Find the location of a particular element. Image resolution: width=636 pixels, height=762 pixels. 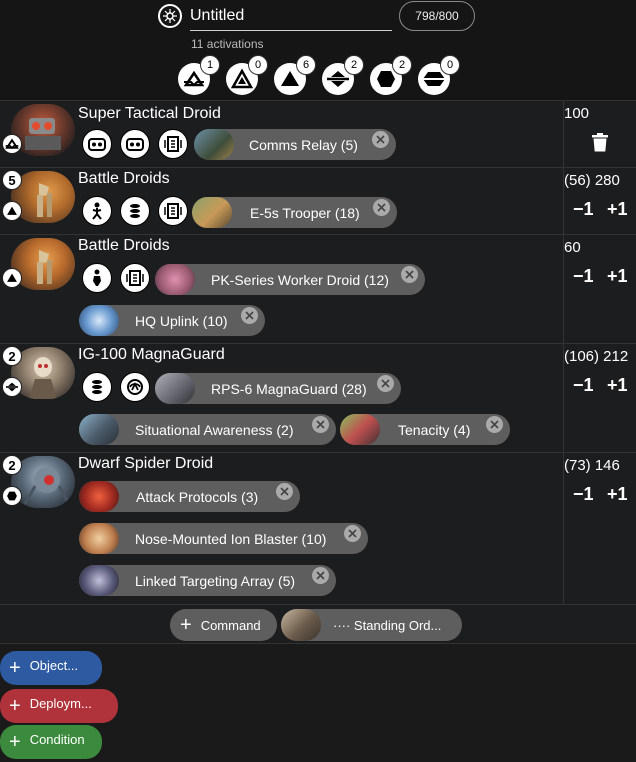

upgrade-chip: Tenacity (4) is located at coordinates (425, 429).